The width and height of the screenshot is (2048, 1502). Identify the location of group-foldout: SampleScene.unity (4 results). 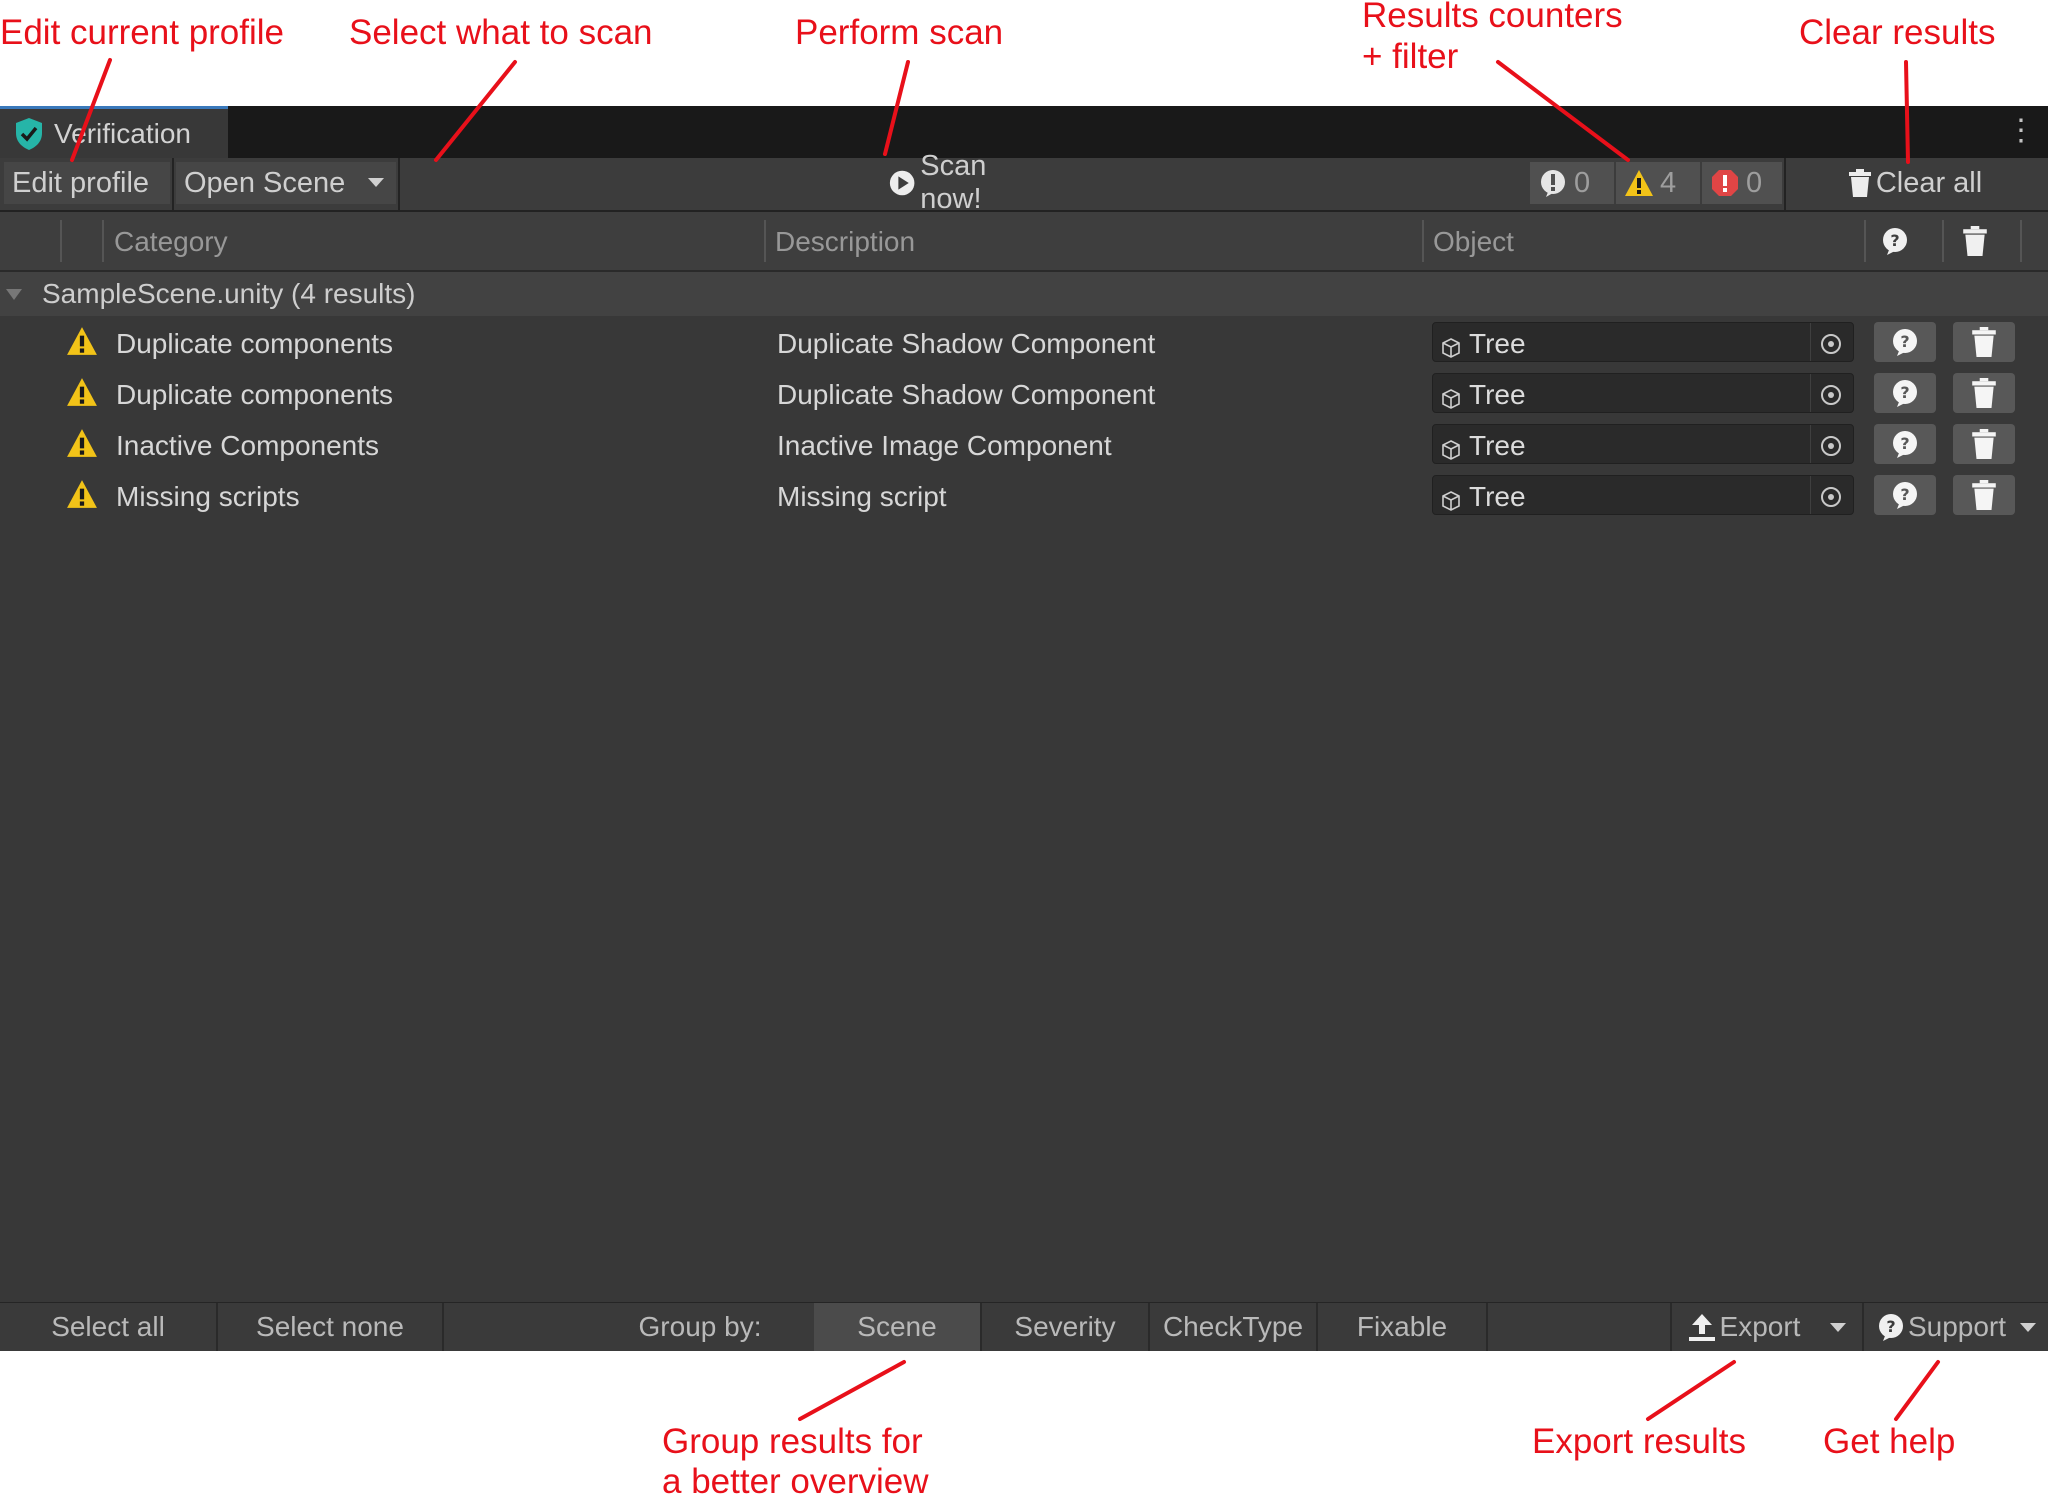
(1024, 294).